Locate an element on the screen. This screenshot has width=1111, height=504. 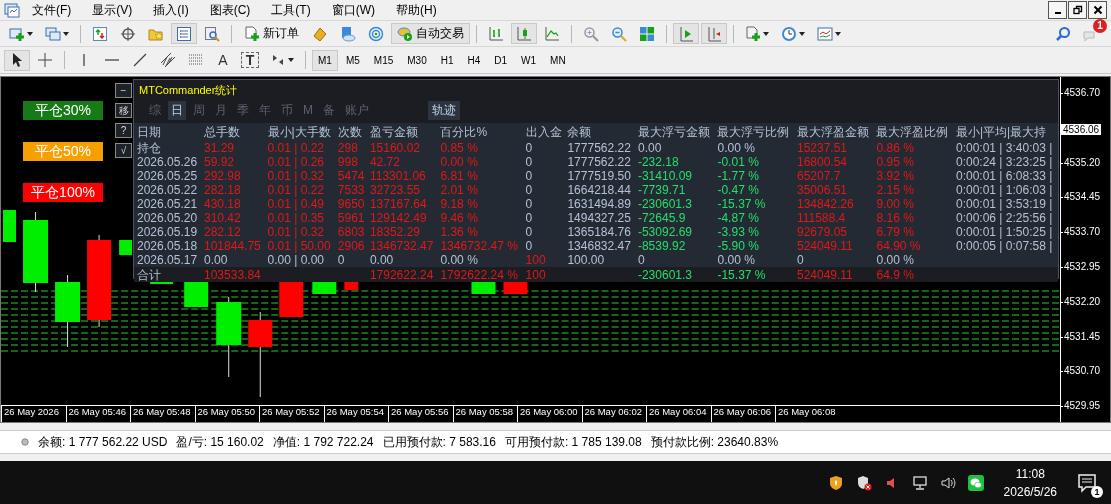
table-cell: 0.01 | 0.26 is located at coordinates (296, 162).